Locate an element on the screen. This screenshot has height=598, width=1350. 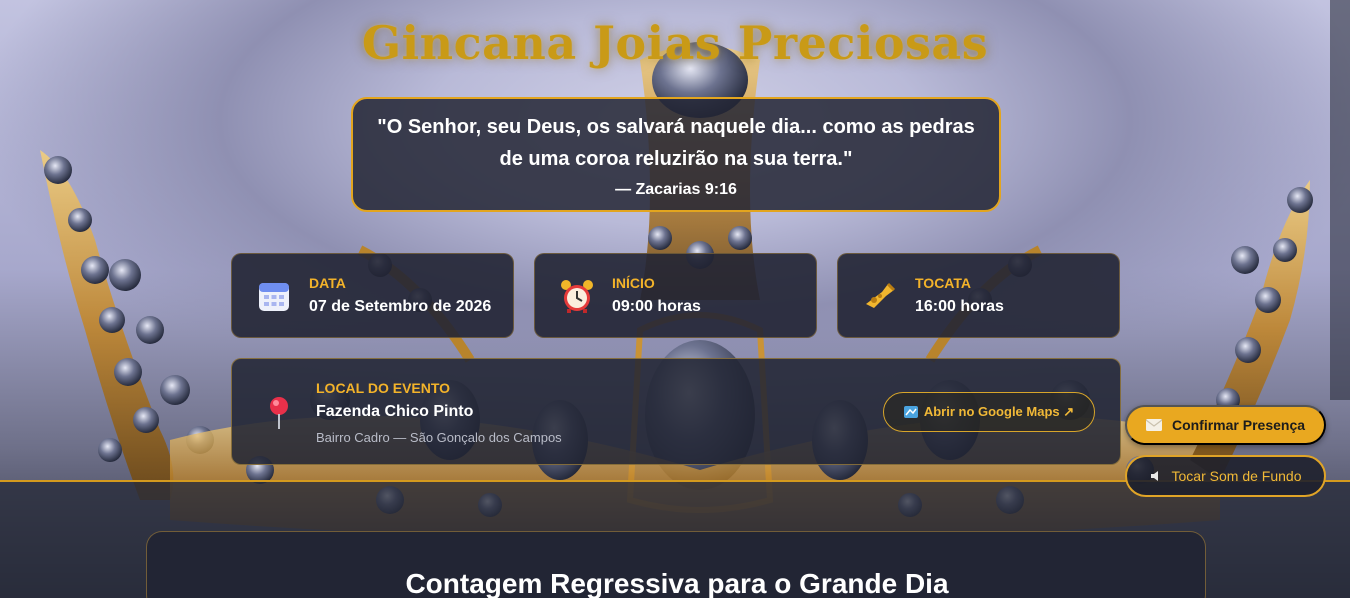
location-label: LOCAL DO EVENTO is located at coordinates (383, 388).